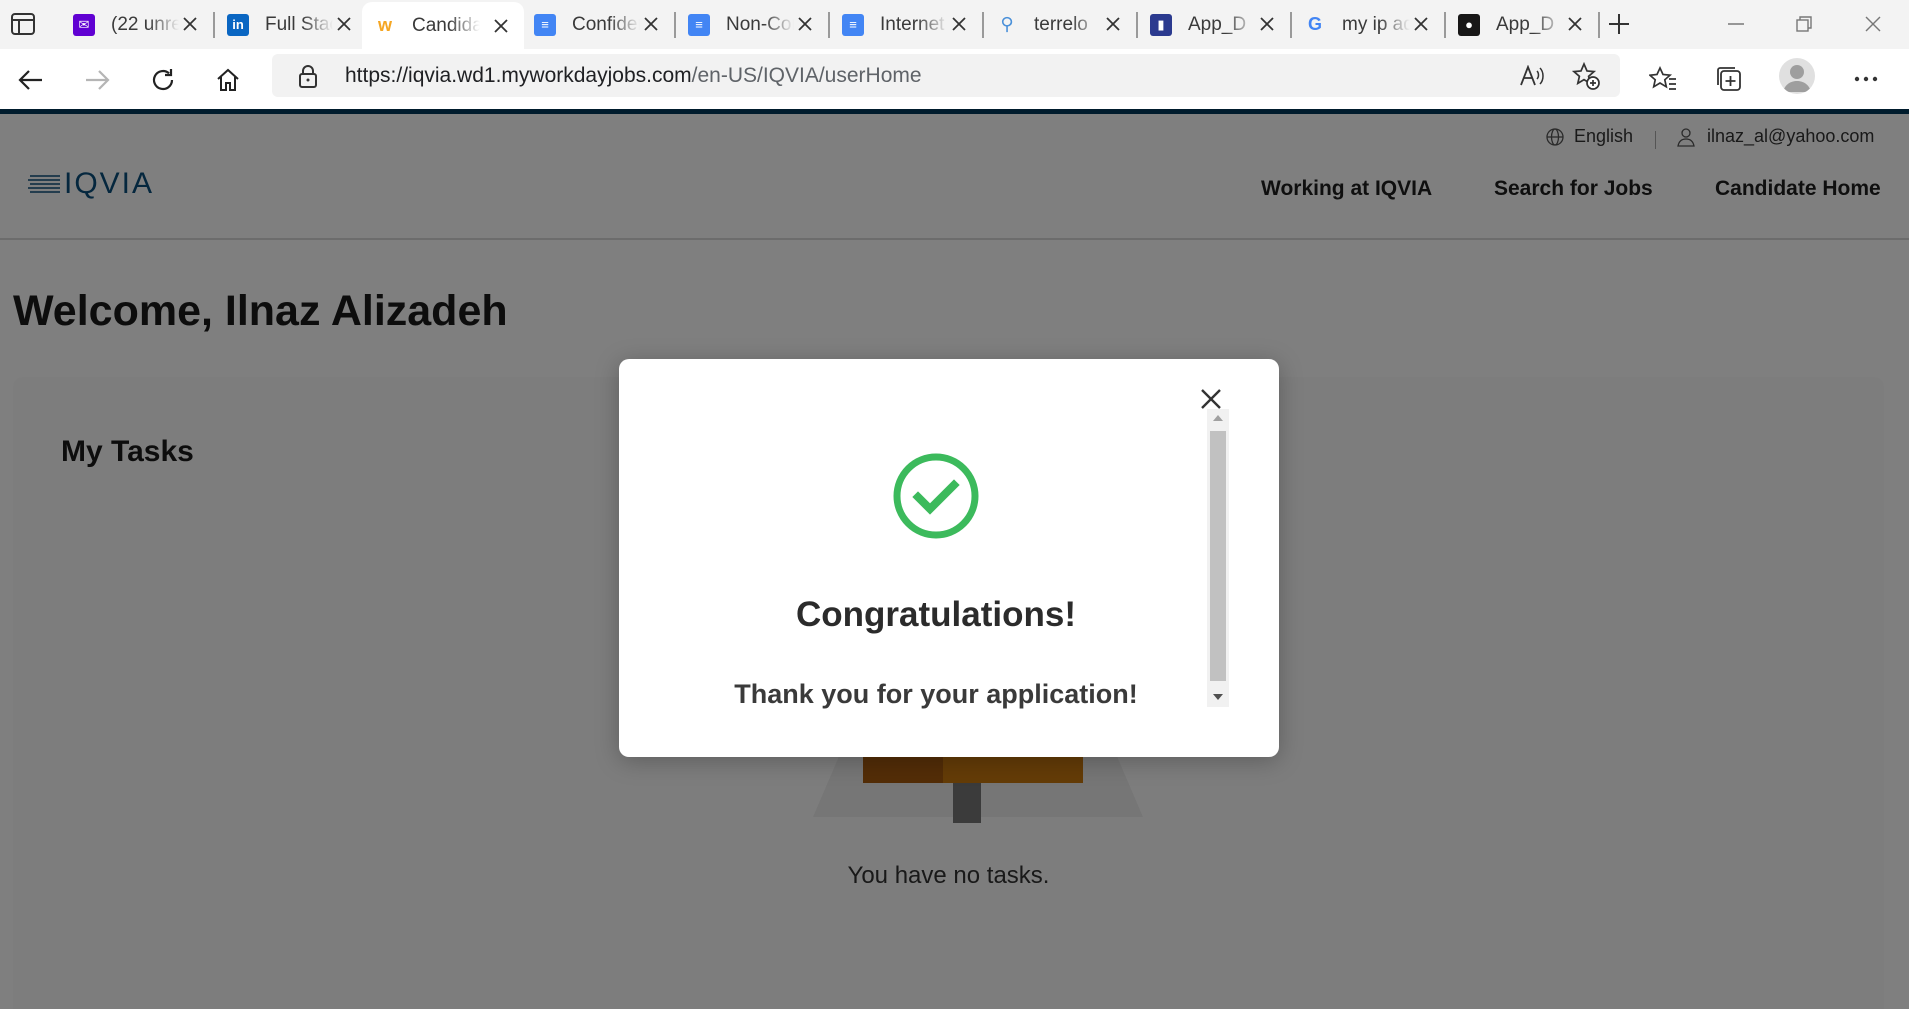  What do you see at coordinates (23, 24) in the screenshot?
I see `tab-actions-icon` at bounding box center [23, 24].